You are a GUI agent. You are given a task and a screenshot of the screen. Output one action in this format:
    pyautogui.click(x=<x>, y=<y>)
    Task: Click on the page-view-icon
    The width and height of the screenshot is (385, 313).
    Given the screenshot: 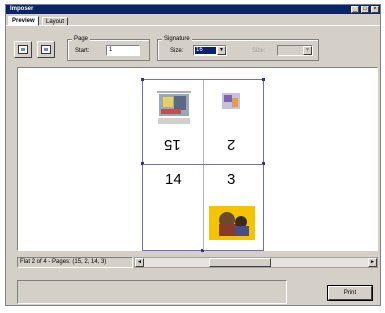 What is the action you would take?
    pyautogui.click(x=23, y=49)
    